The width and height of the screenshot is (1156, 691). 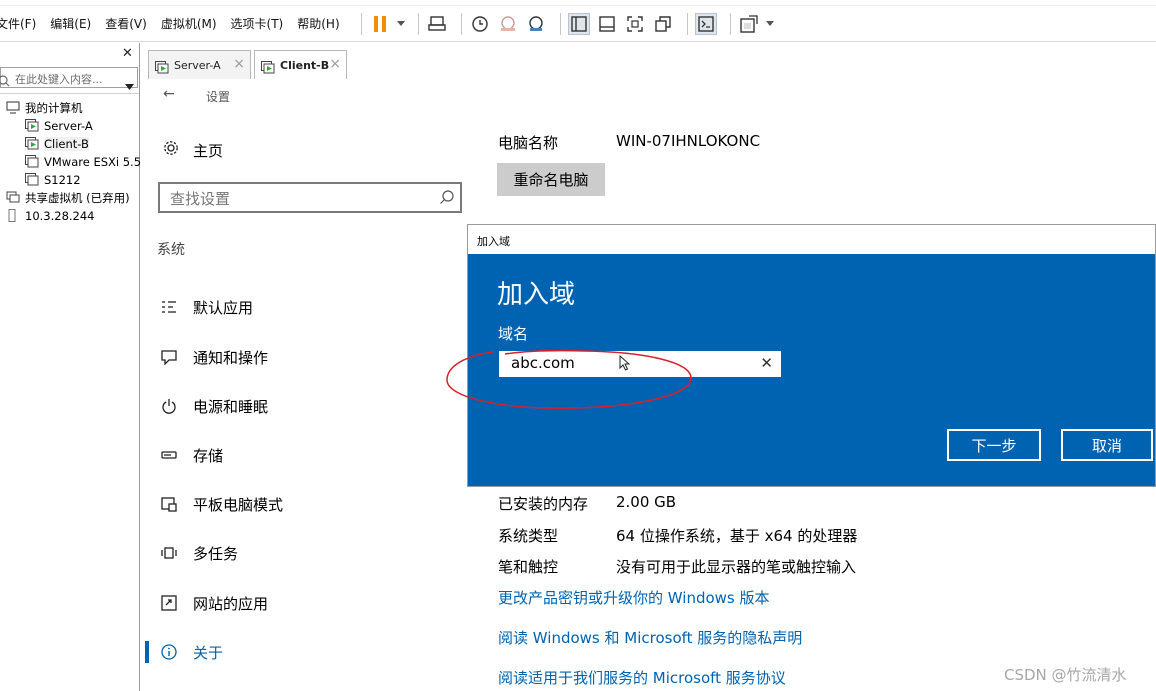 I want to click on nav-apps-for-websites: 网站的应用, so click(x=214, y=603).